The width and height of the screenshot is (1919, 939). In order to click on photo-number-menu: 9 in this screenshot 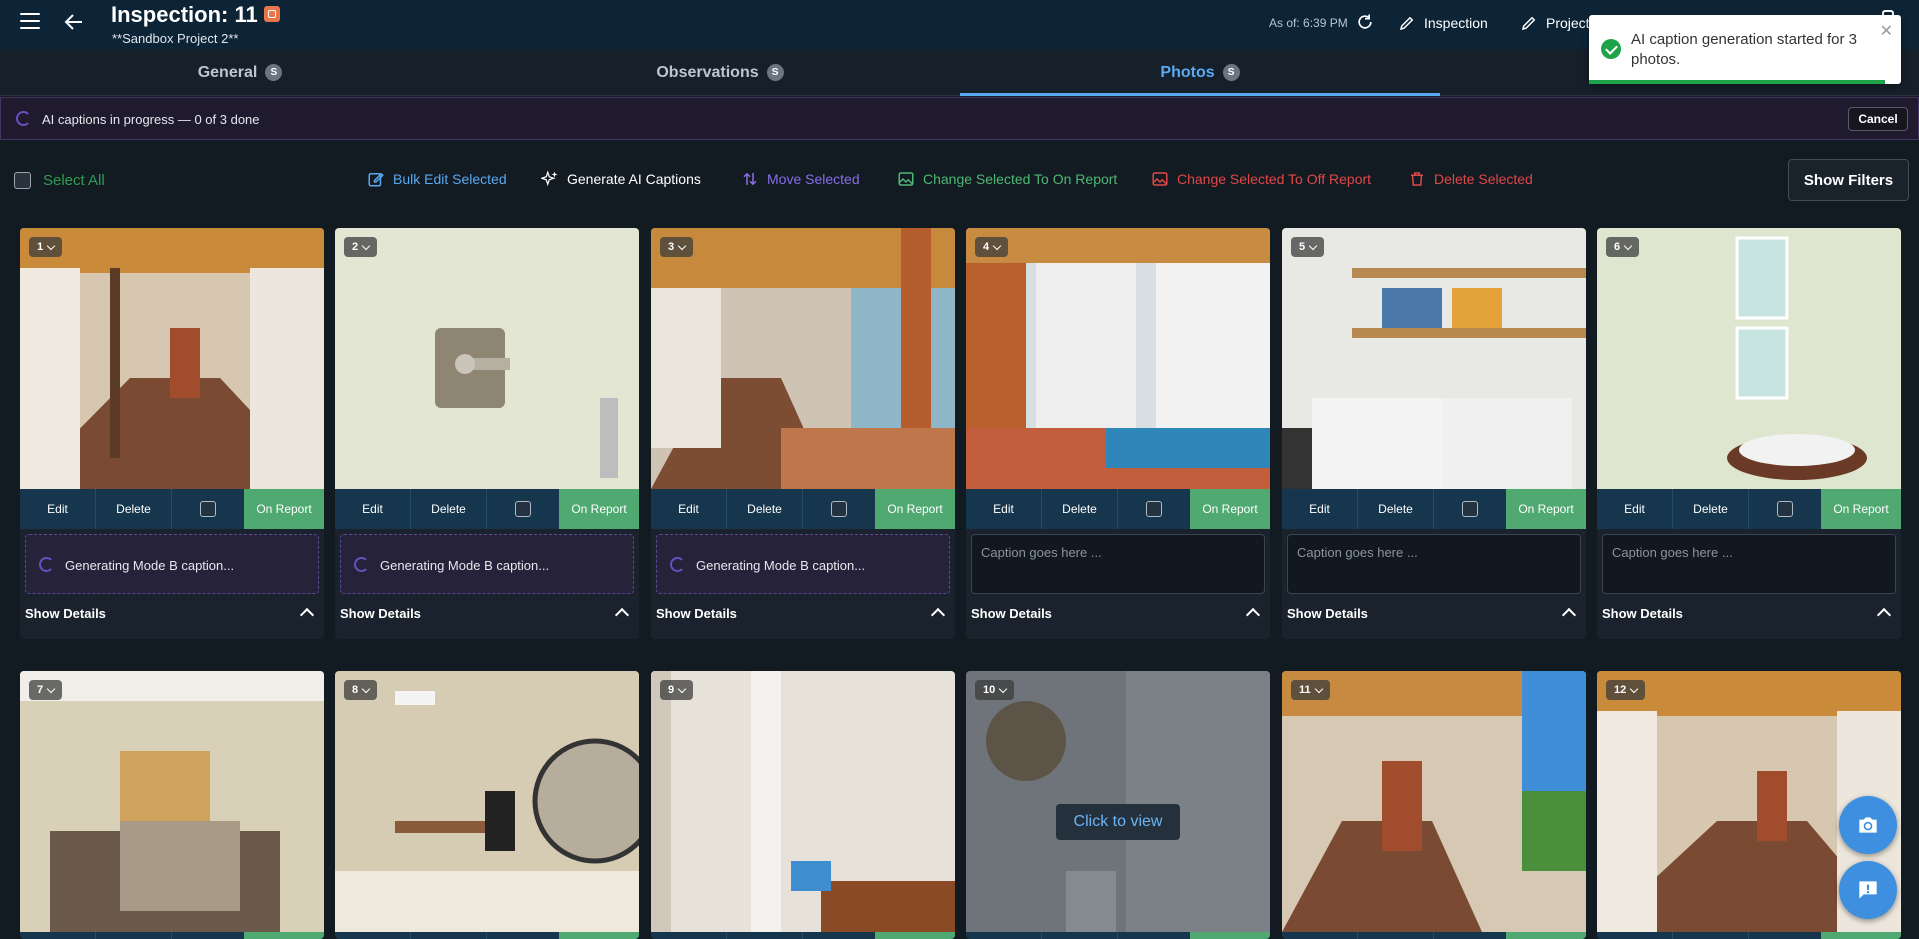, I will do `click(677, 690)`.